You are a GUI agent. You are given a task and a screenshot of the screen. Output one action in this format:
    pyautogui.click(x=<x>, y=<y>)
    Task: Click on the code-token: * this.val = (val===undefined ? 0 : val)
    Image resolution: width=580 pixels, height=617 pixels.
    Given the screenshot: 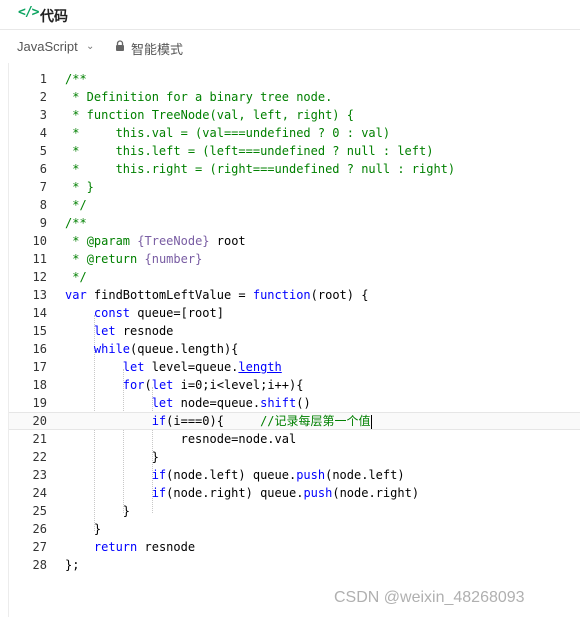 What is the action you would take?
    pyautogui.click(x=228, y=133)
    